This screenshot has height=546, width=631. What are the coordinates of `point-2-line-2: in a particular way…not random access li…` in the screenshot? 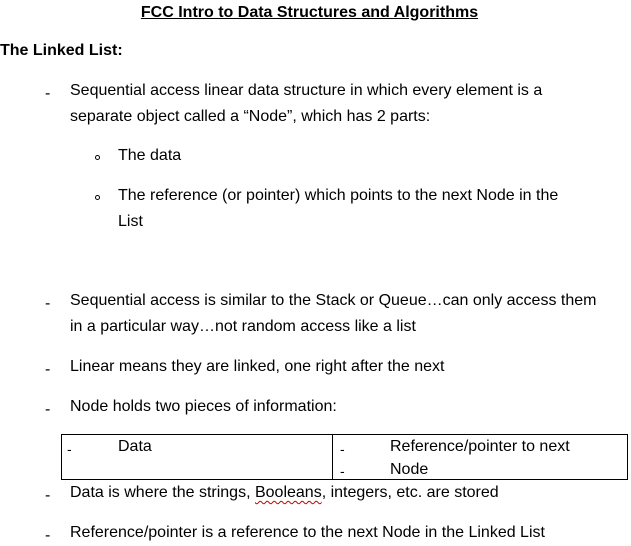 It's located at (243, 326).